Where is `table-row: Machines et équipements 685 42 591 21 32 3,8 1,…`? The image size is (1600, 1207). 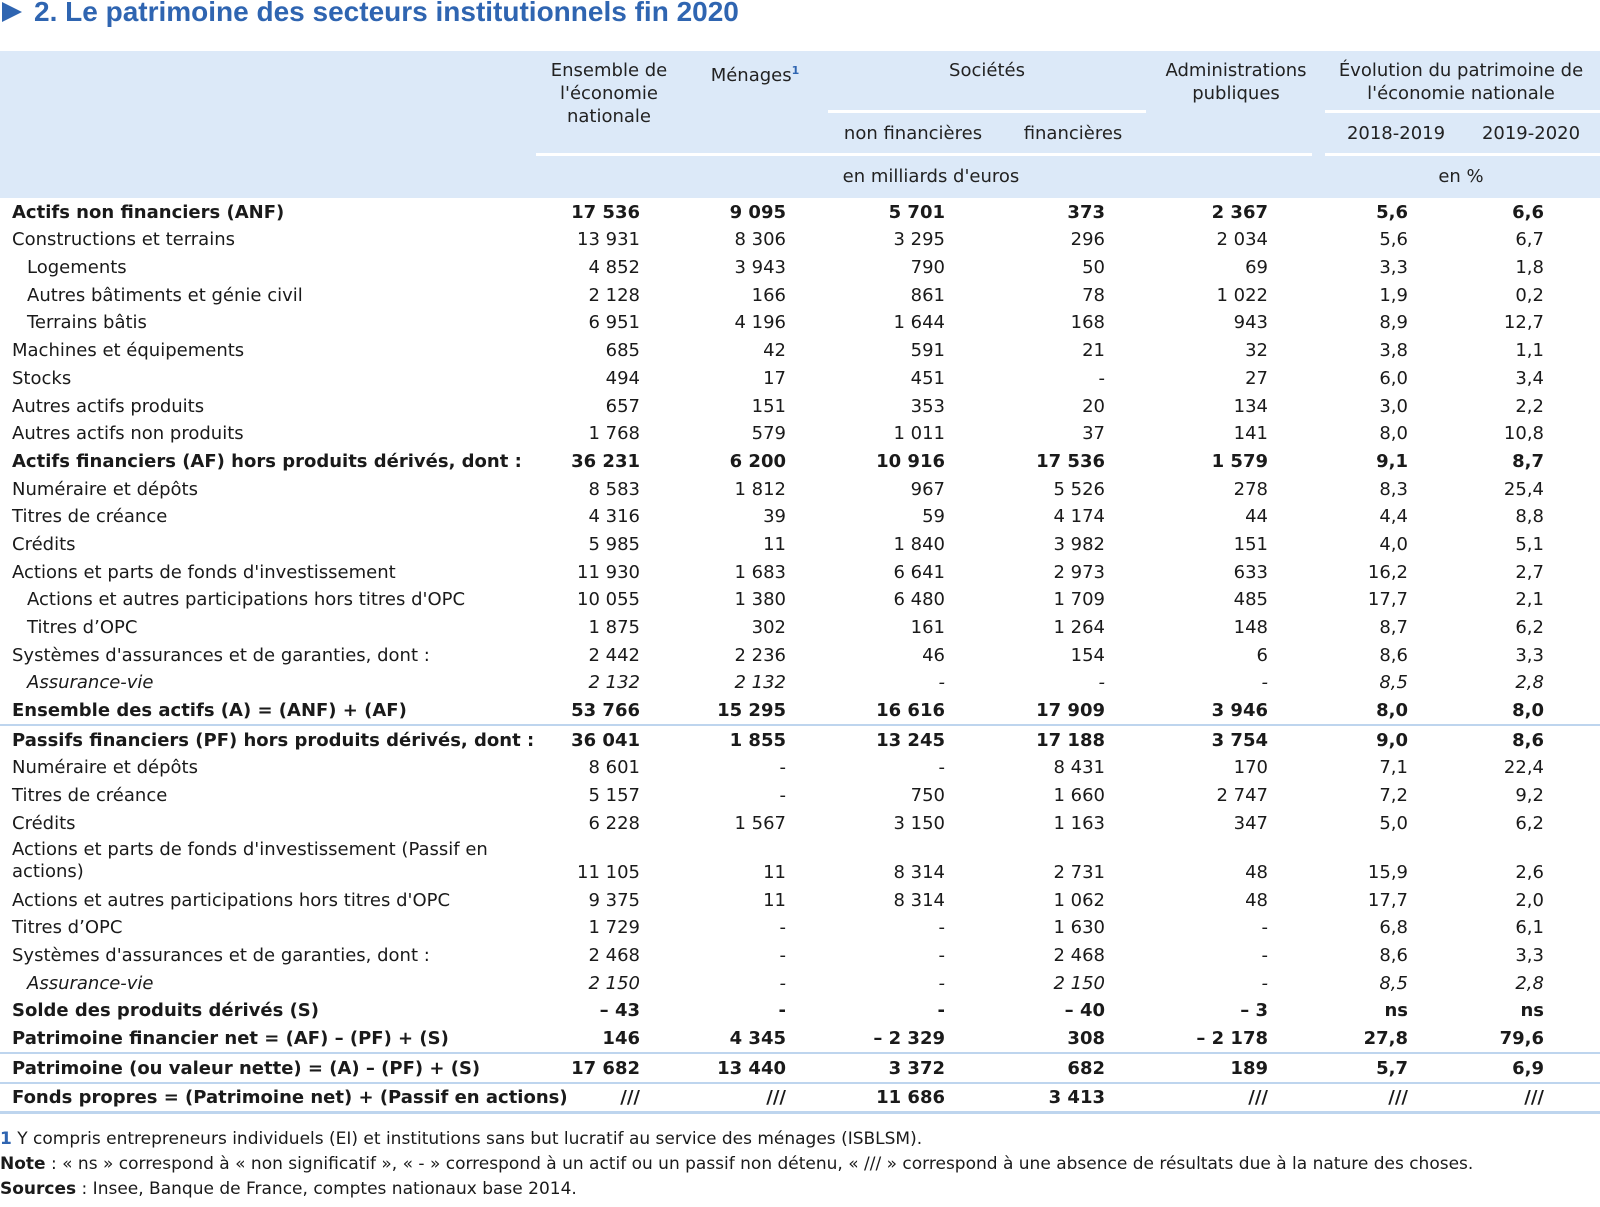
table-row: Machines et équipements 685 42 591 21 32 3,8 1,… is located at coordinates (800, 350).